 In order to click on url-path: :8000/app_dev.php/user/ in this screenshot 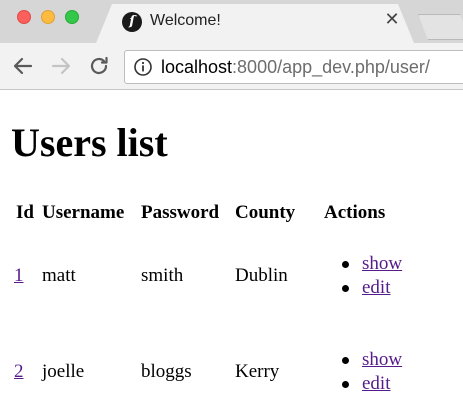, I will do `click(331, 67)`.